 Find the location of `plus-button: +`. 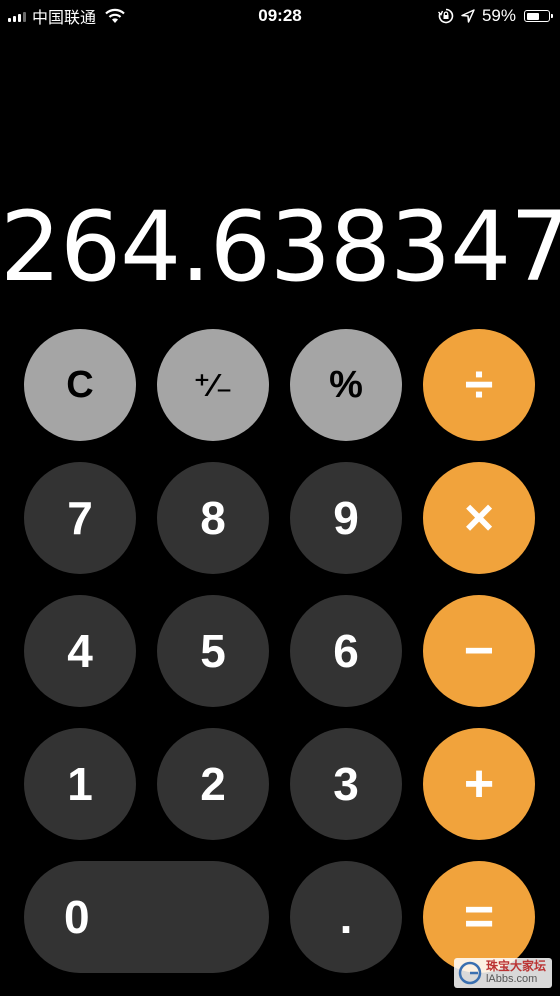

plus-button: + is located at coordinates (479, 784).